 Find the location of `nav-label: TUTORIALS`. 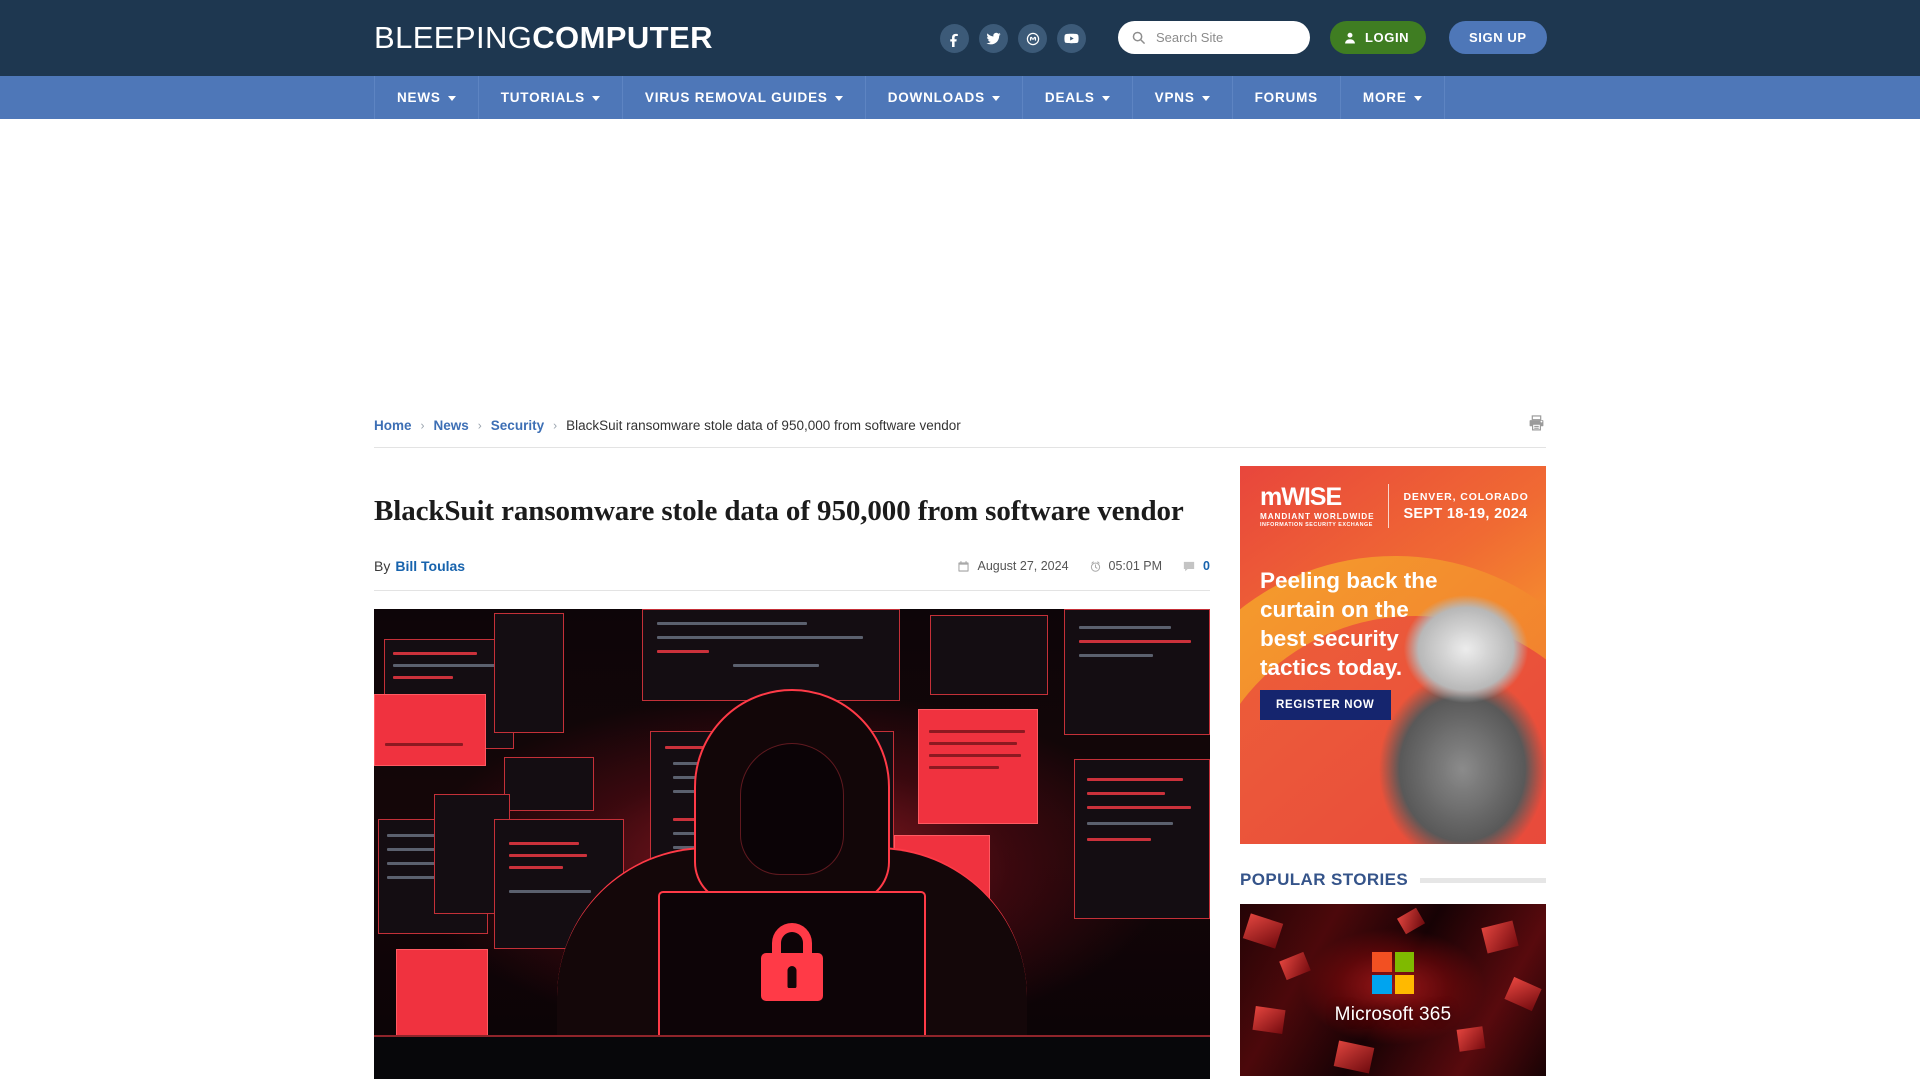

nav-label: TUTORIALS is located at coordinates (542, 97).